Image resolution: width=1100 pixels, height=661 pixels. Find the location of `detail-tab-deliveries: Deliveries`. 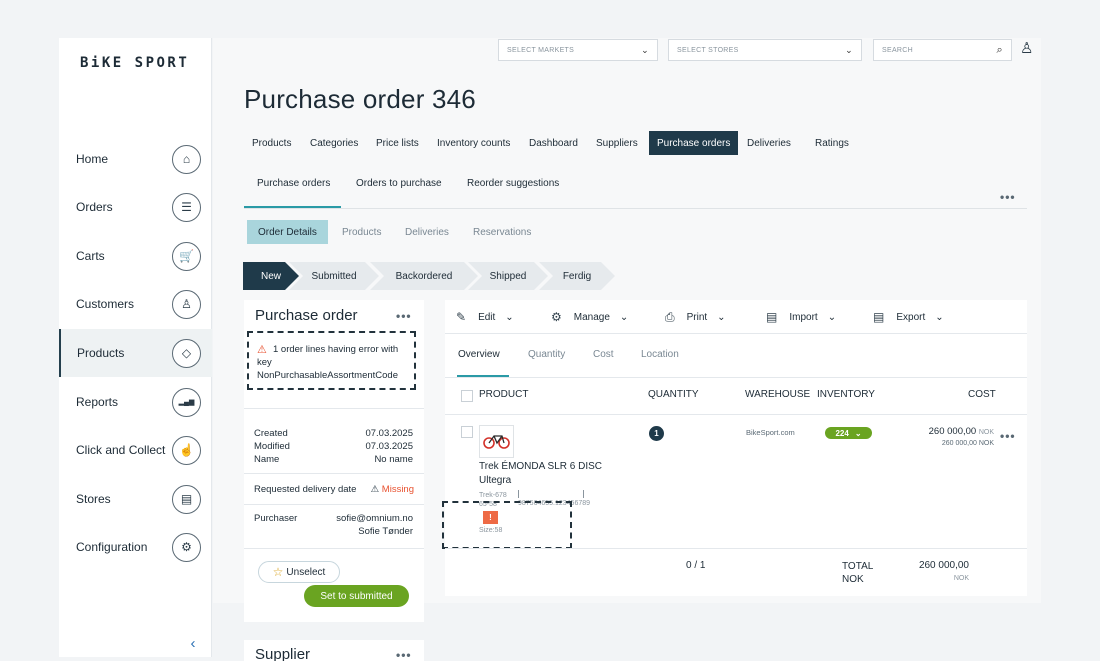

detail-tab-deliveries: Deliveries is located at coordinates (427, 232).